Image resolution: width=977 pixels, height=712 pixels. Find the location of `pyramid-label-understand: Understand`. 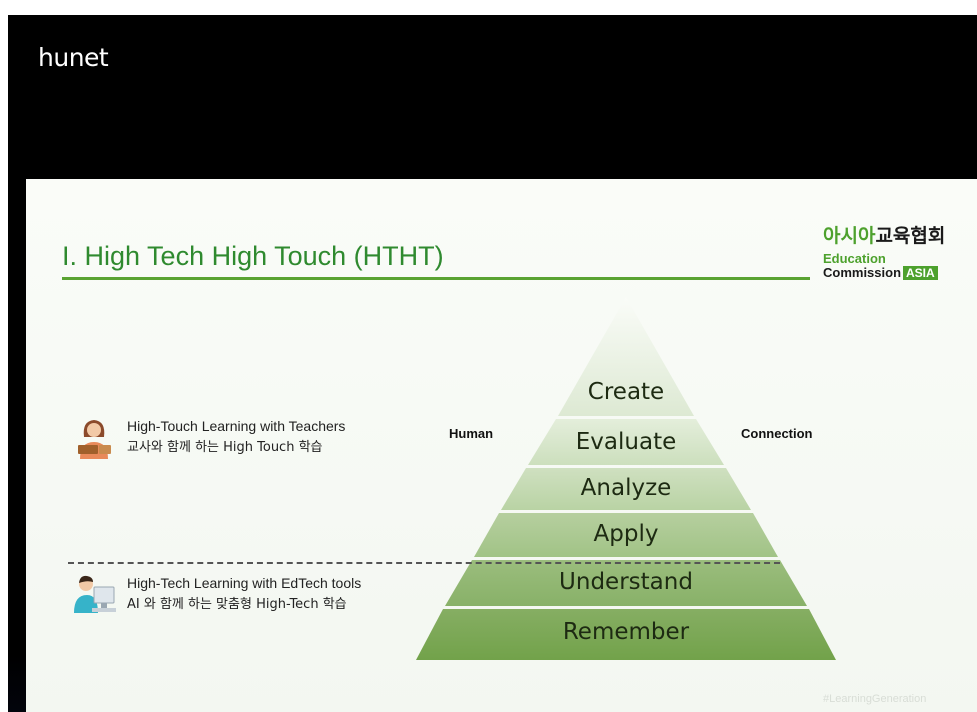

pyramid-label-understand: Understand is located at coordinates (626, 582).